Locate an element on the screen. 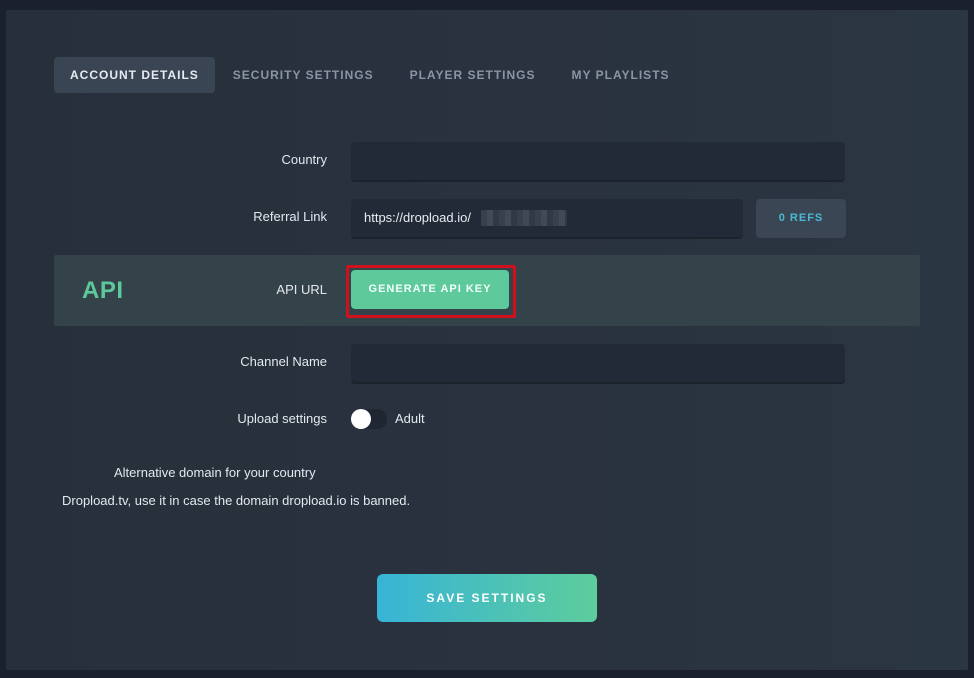 This screenshot has height=678, width=974. tab-security-settings: SECURITY SETTINGS is located at coordinates (303, 75).